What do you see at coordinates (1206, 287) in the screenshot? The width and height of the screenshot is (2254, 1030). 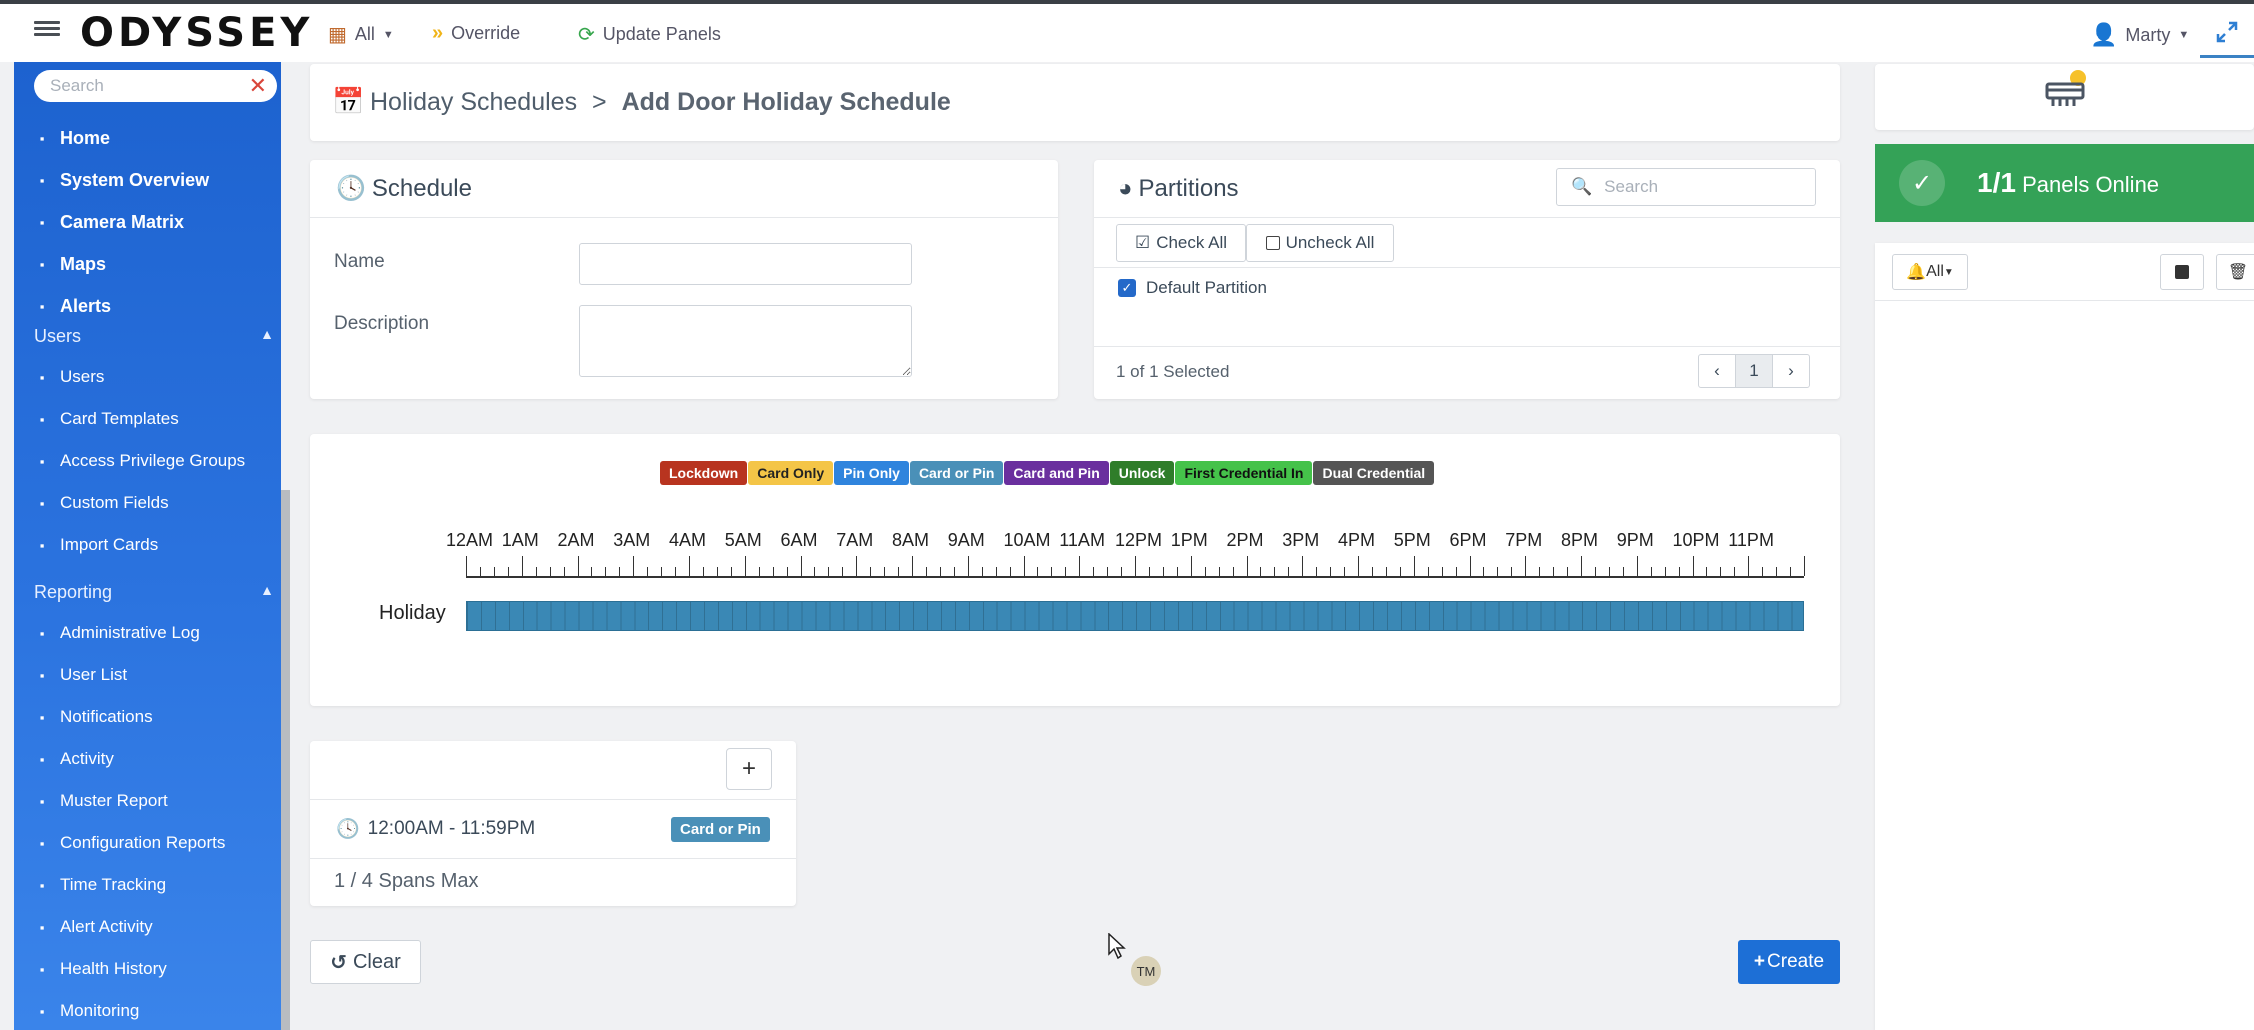 I see `partition-label: Default Partition` at bounding box center [1206, 287].